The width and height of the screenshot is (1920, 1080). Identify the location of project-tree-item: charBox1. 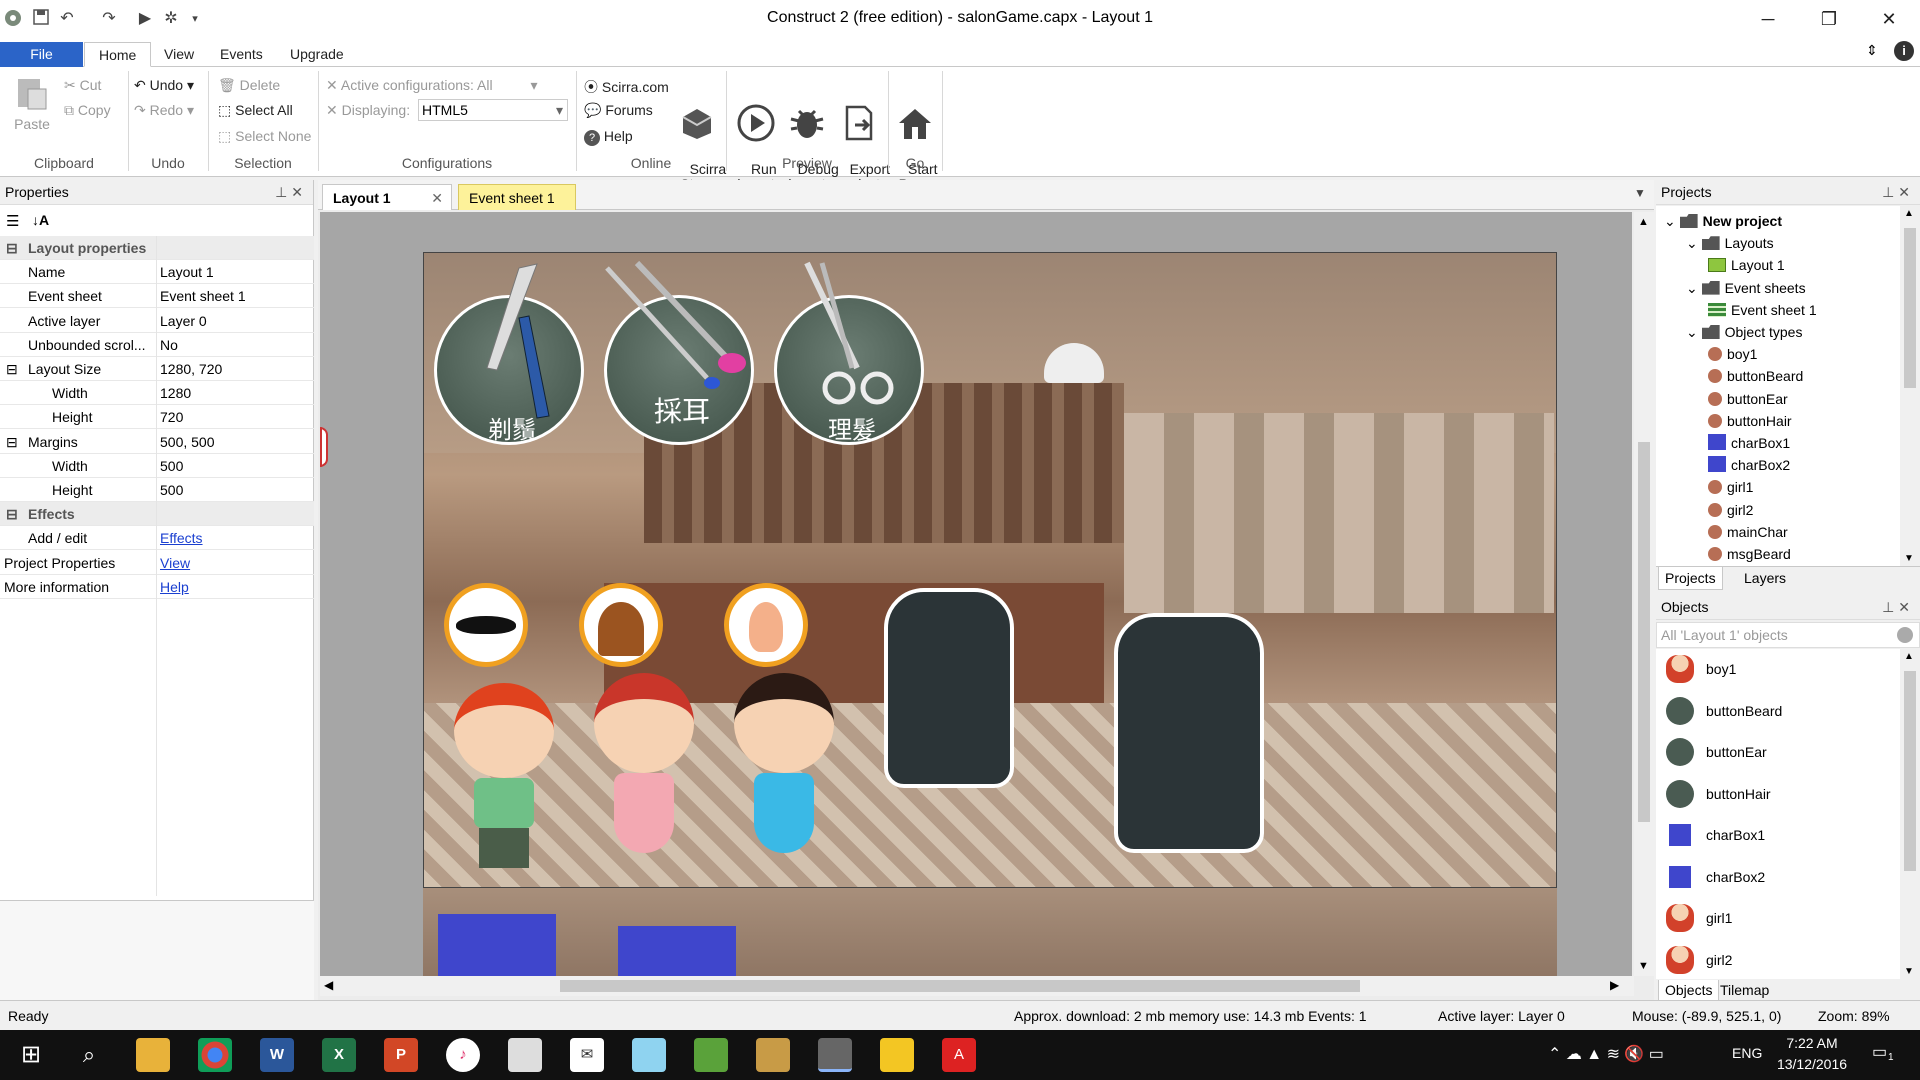
(1749, 443).